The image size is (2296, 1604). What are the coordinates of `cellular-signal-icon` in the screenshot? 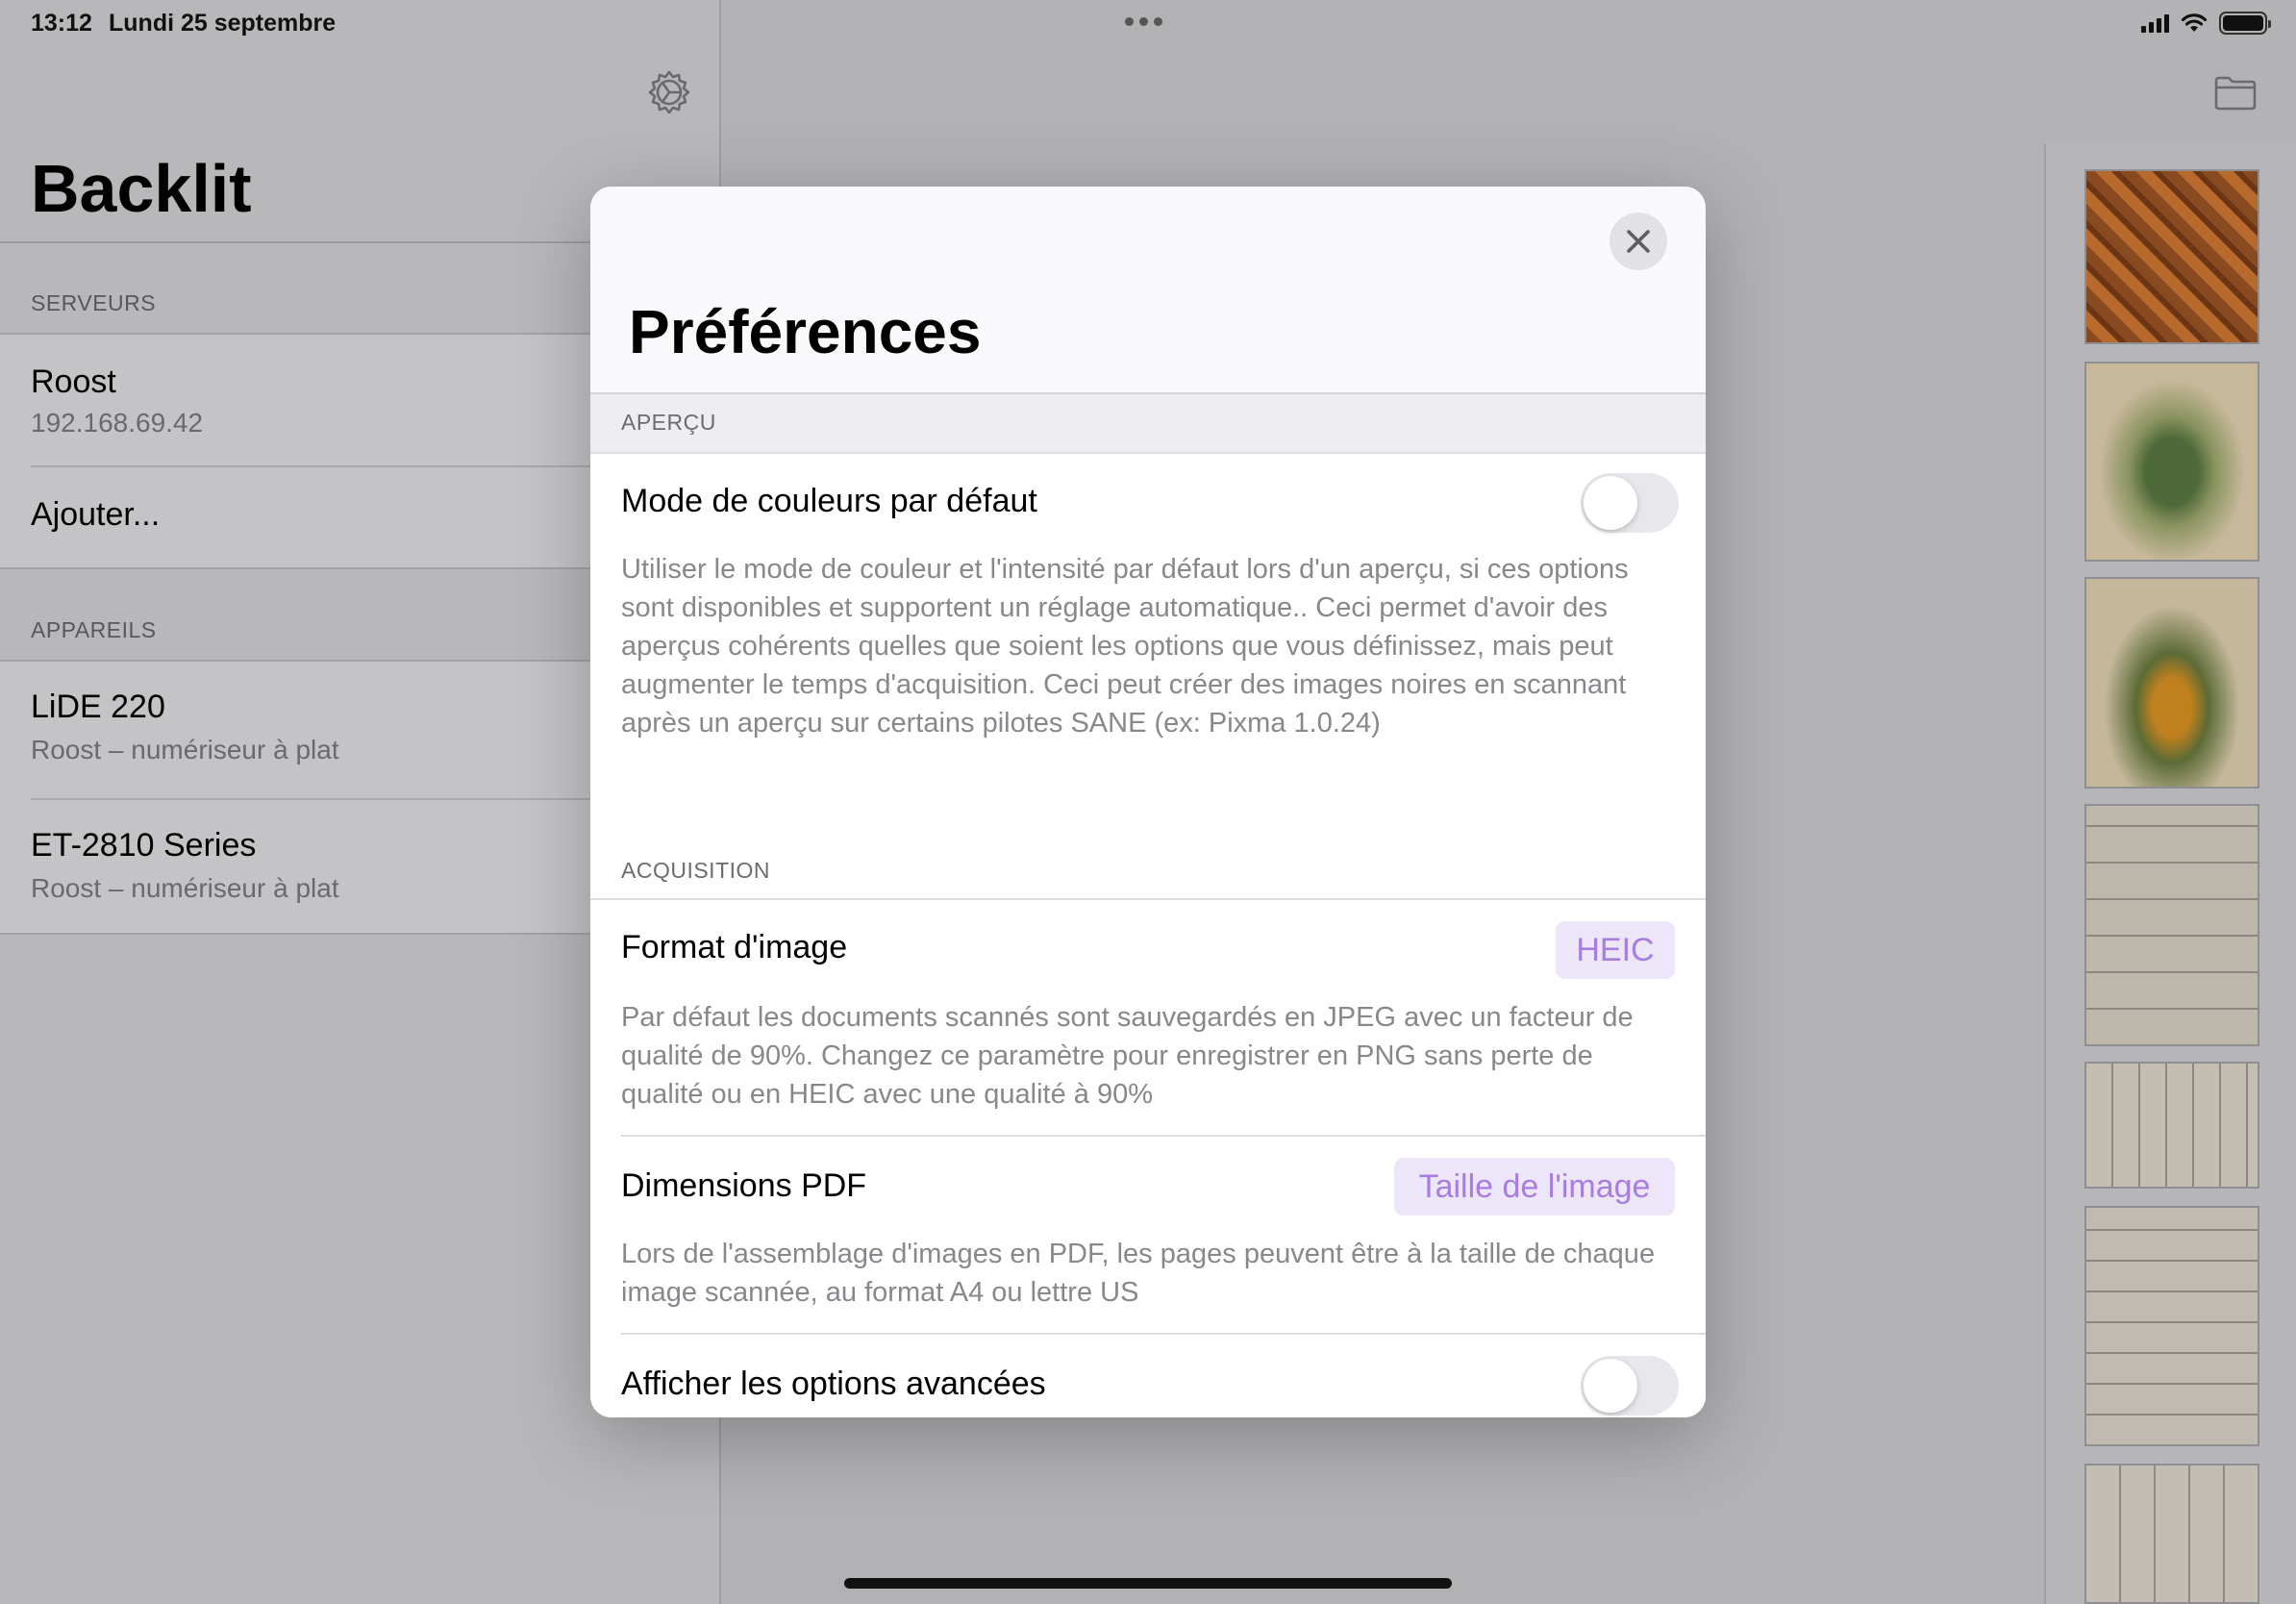 It's located at (2155, 23).